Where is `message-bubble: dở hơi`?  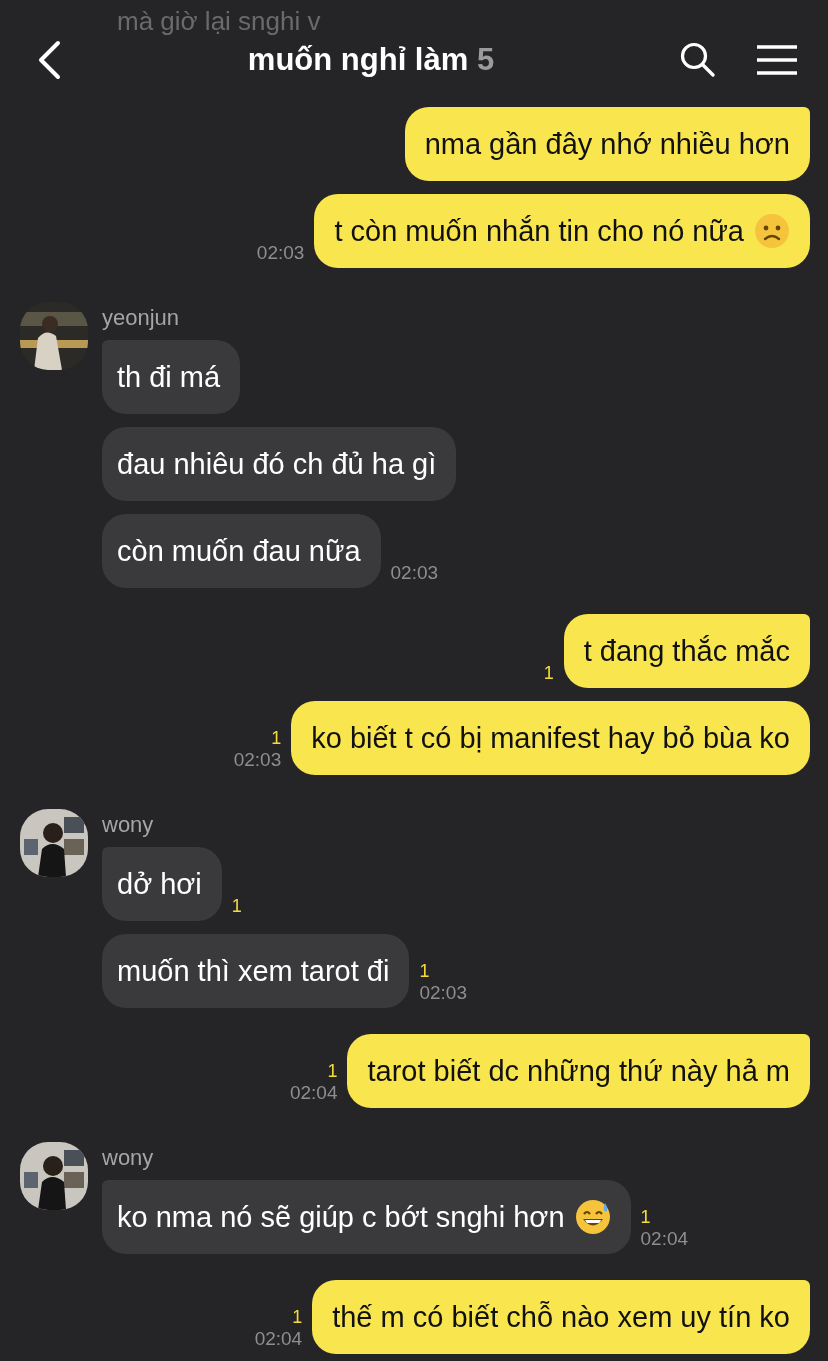
message-bubble: dở hơi is located at coordinates (162, 884).